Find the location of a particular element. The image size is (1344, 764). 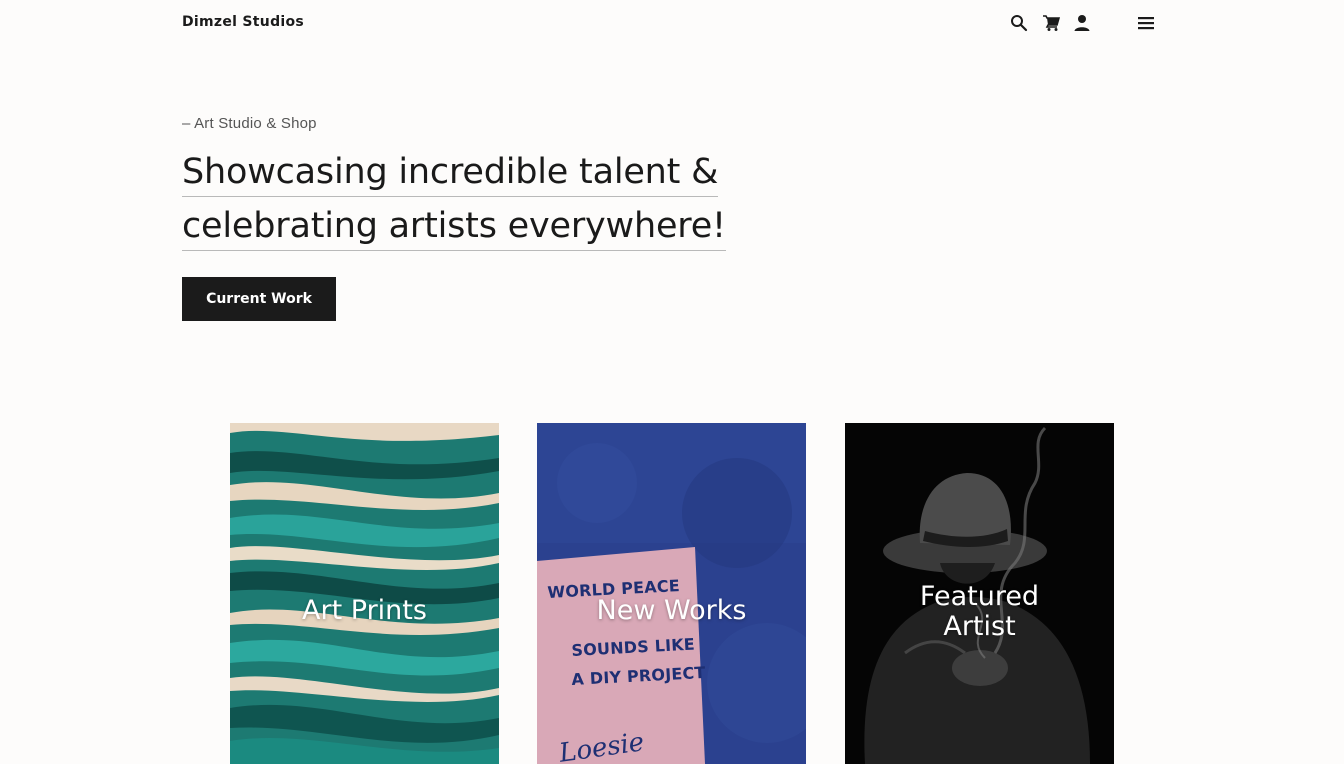

card-featured-artist: Featured Artist is located at coordinates (979, 593).